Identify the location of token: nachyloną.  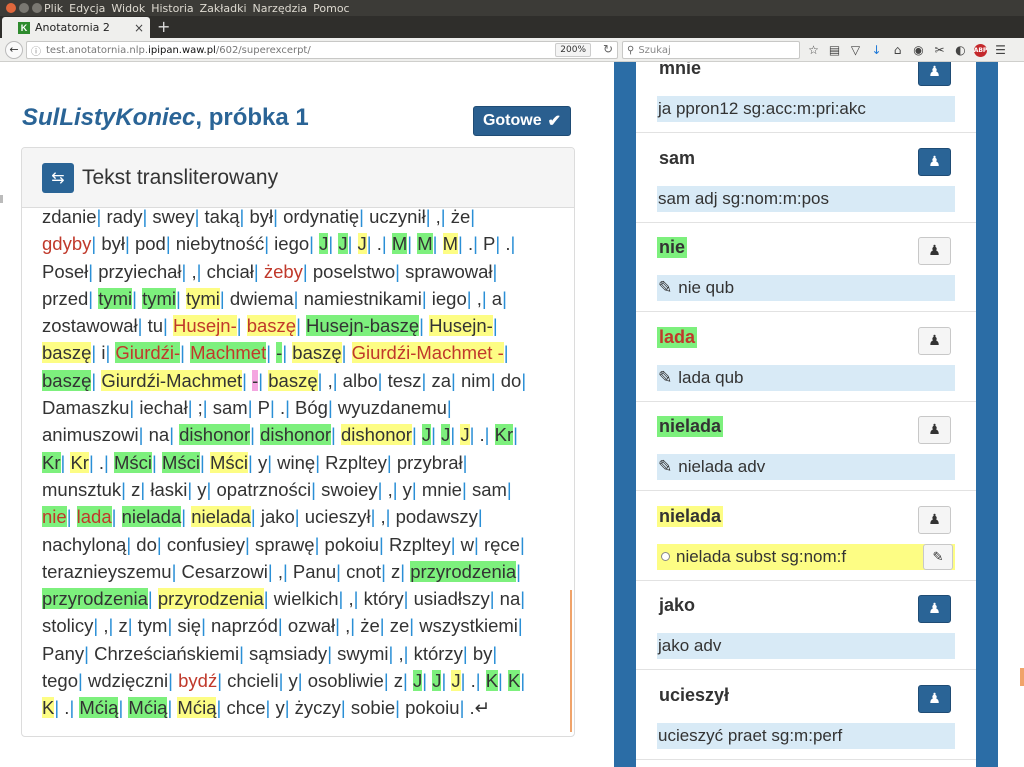
(84, 544).